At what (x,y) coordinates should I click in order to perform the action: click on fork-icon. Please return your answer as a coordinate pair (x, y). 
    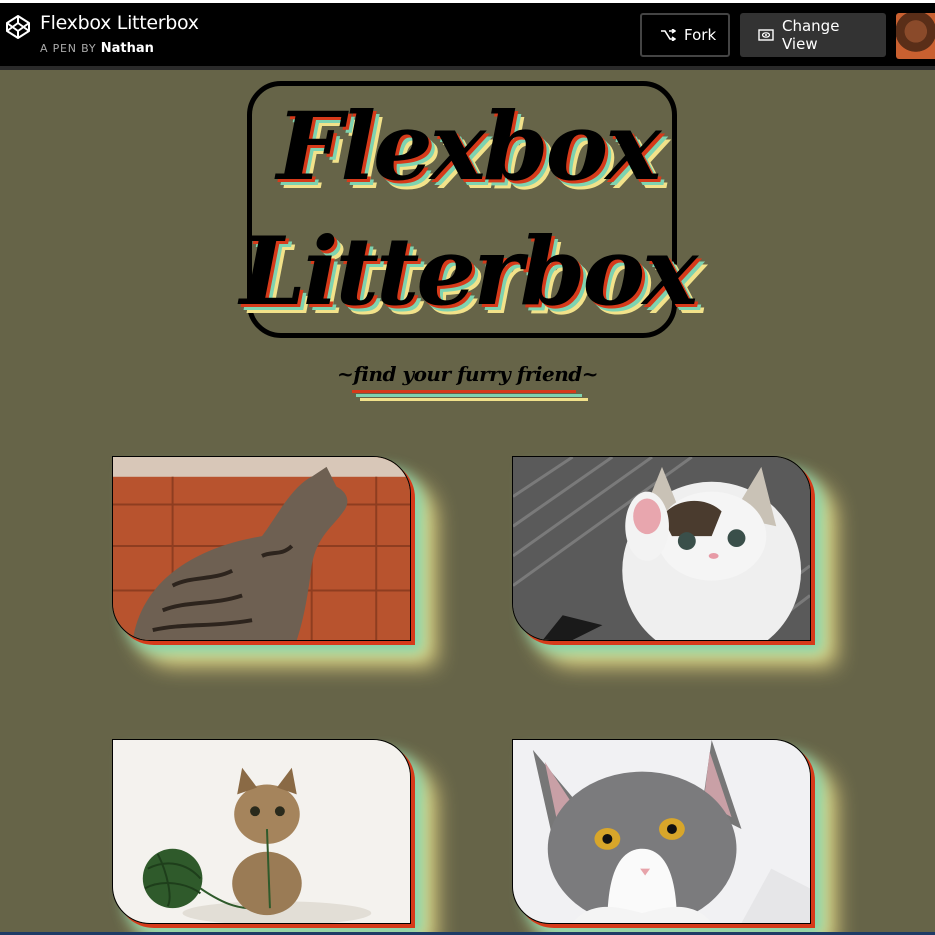
    Looking at the image, I should click on (668, 35).